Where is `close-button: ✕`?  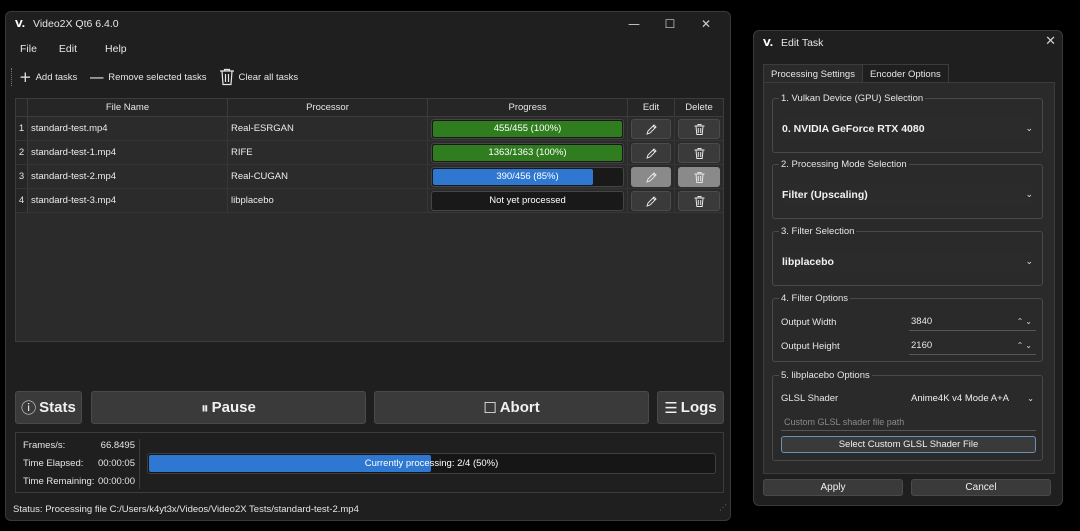 close-button: ✕ is located at coordinates (706, 24).